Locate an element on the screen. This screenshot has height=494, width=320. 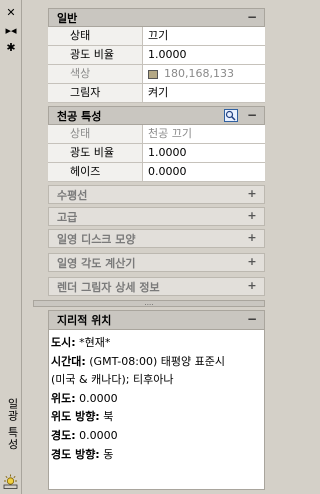
property-key: 색상 is located at coordinates (95, 74).